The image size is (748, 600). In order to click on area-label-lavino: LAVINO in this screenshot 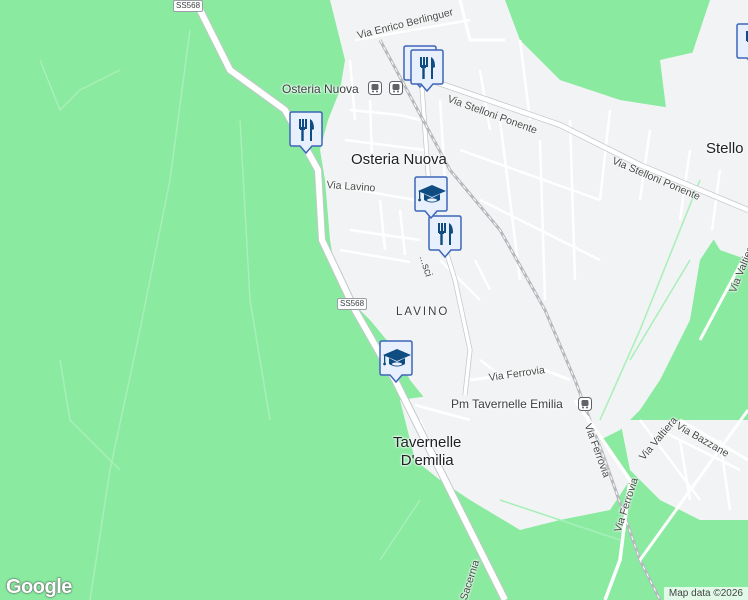, I will do `click(423, 312)`.